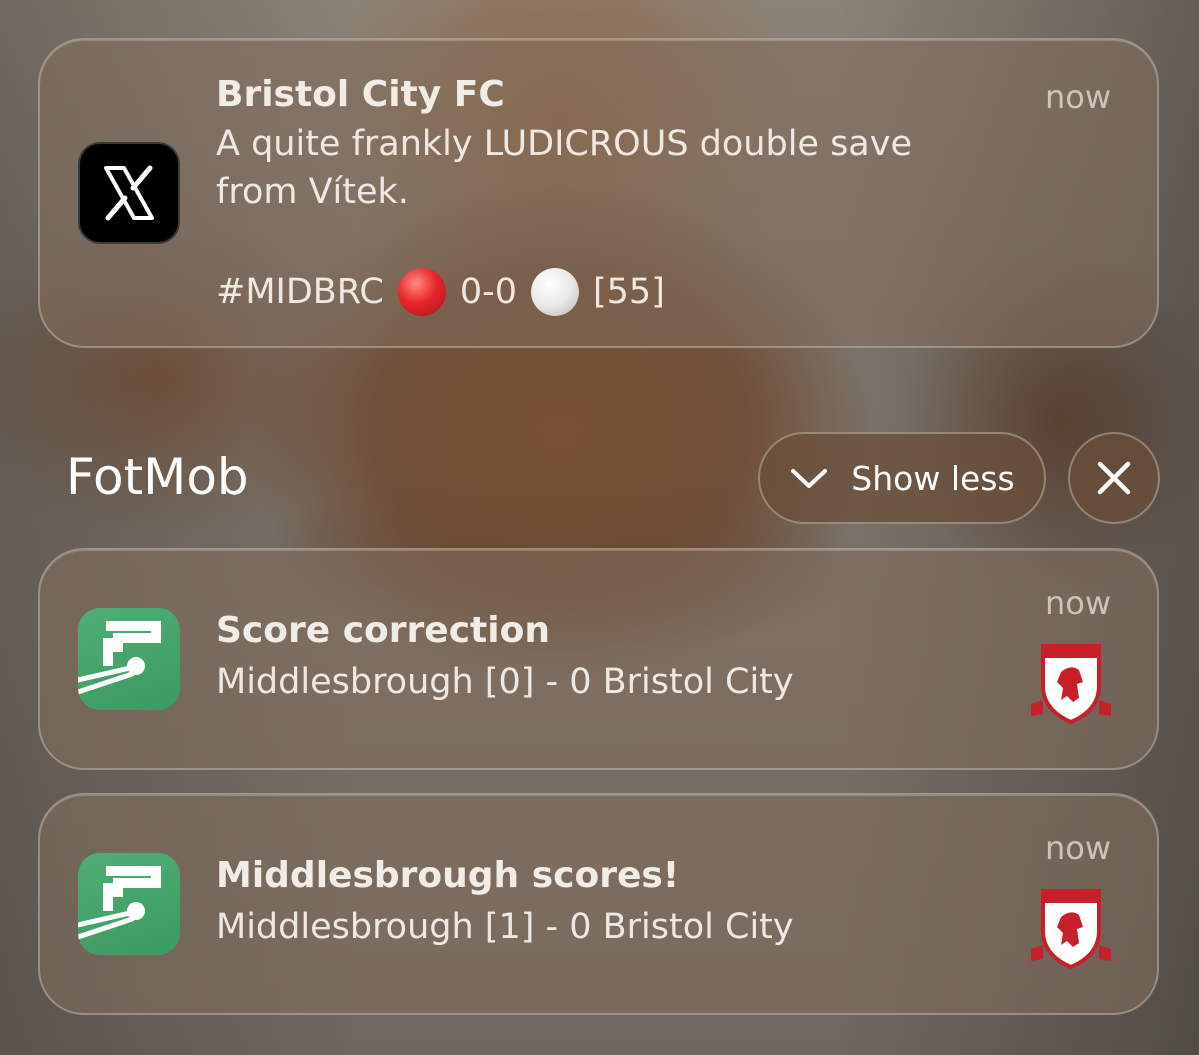  I want to click on white-circle-icon, so click(555, 292).